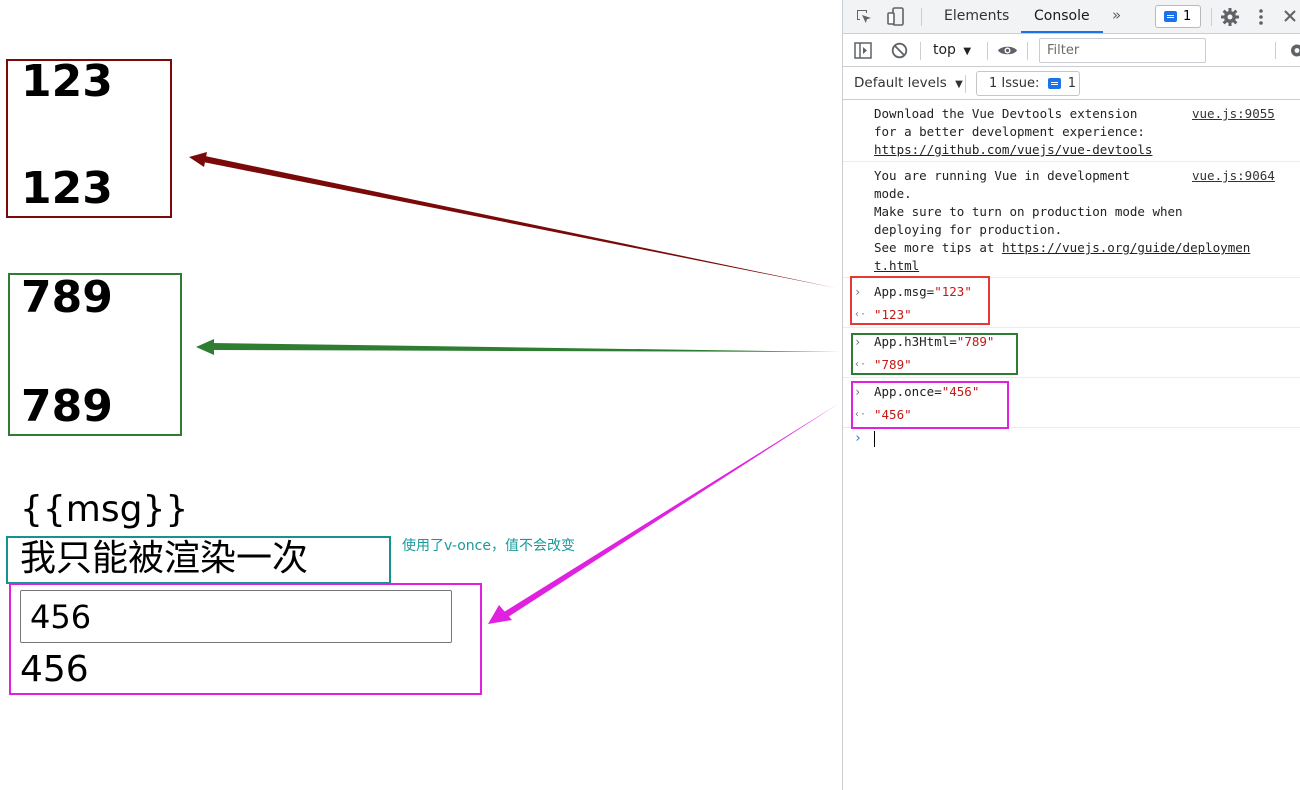 This screenshot has height=790, width=1300. I want to click on context-value: top, so click(944, 50).